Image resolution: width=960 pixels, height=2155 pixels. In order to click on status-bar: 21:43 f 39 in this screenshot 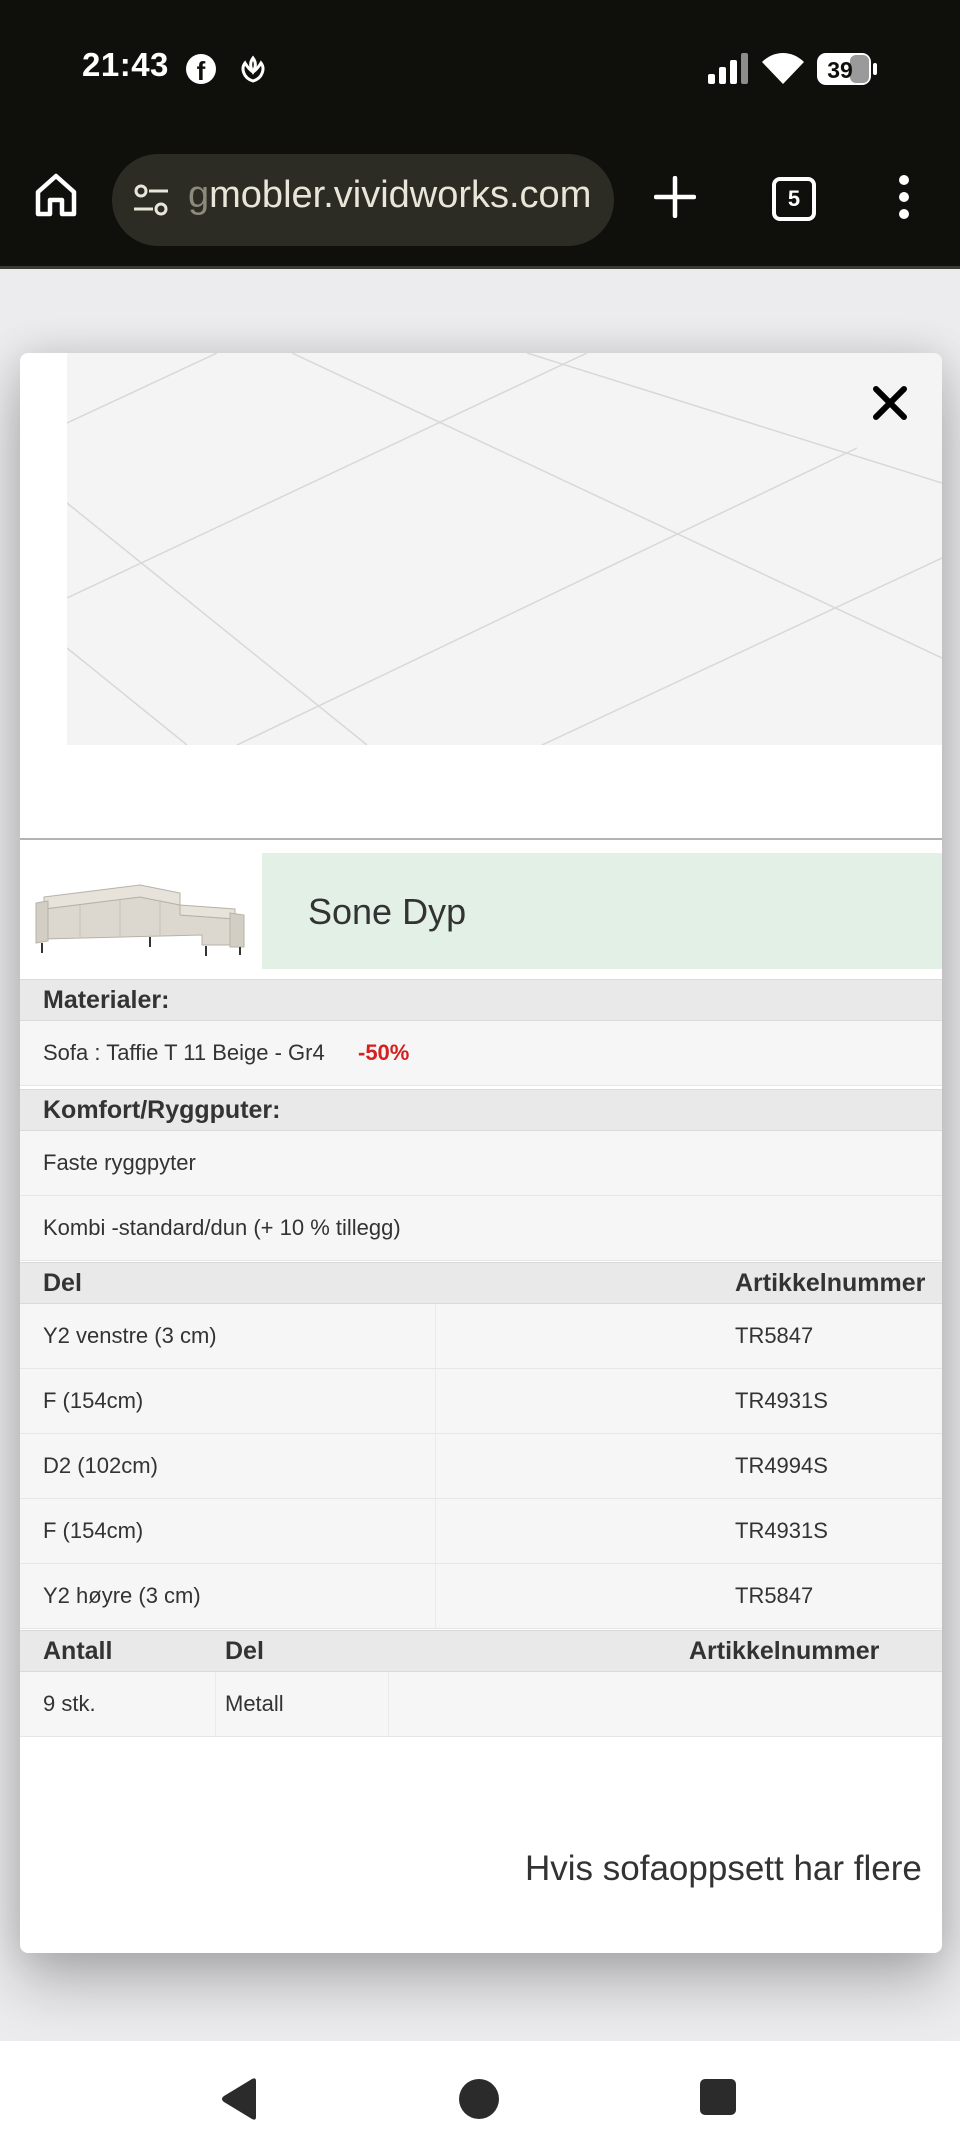, I will do `click(480, 65)`.